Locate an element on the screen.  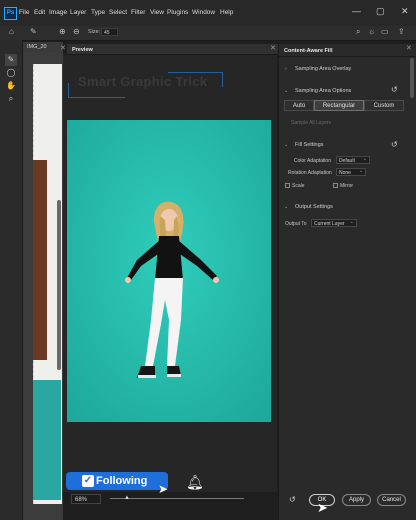
output-to-select: Current Layer is located at coordinates (334, 222).